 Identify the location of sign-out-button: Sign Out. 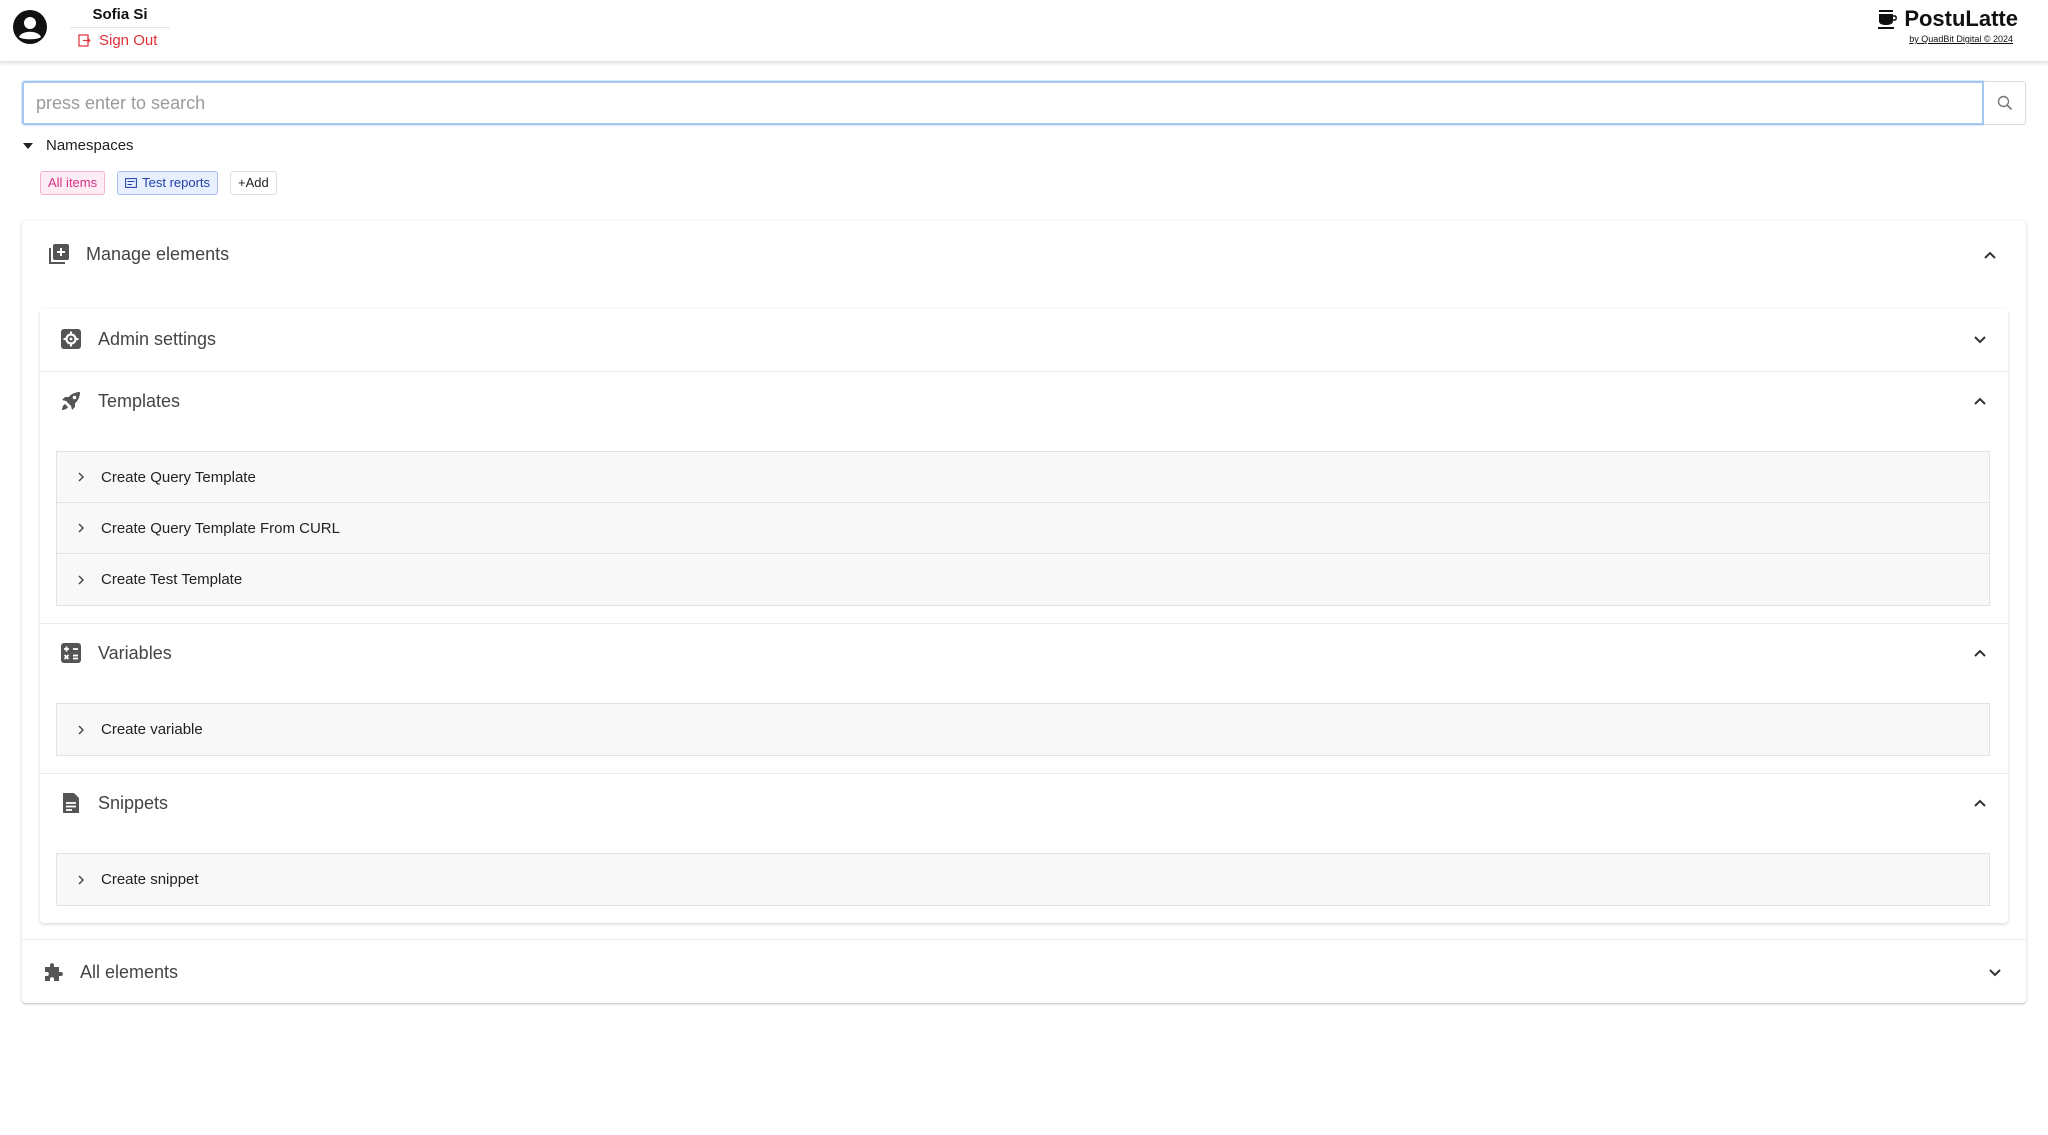
(120, 40).